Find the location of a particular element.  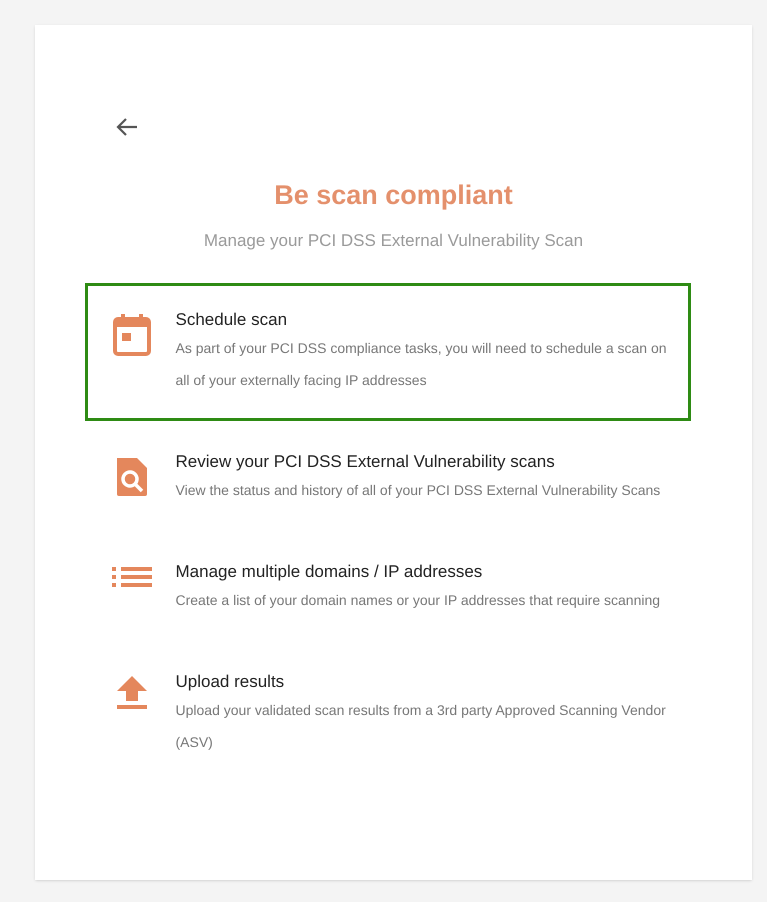

option-item: Upload results Upload your validated scan results from a 3rd party Approved Scanning Vendor (ASV) is located at coordinates (387, 714).